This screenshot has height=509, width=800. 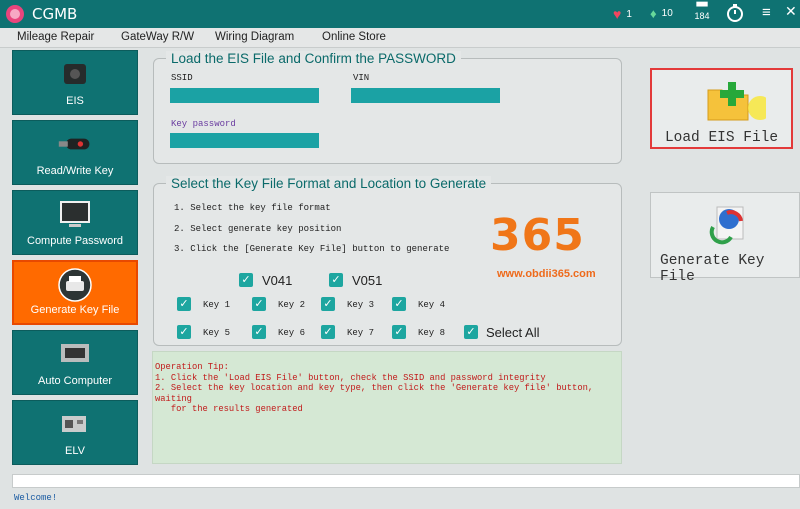 What do you see at coordinates (471, 332) in the screenshot?
I see `select-all-checkbox: ✓` at bounding box center [471, 332].